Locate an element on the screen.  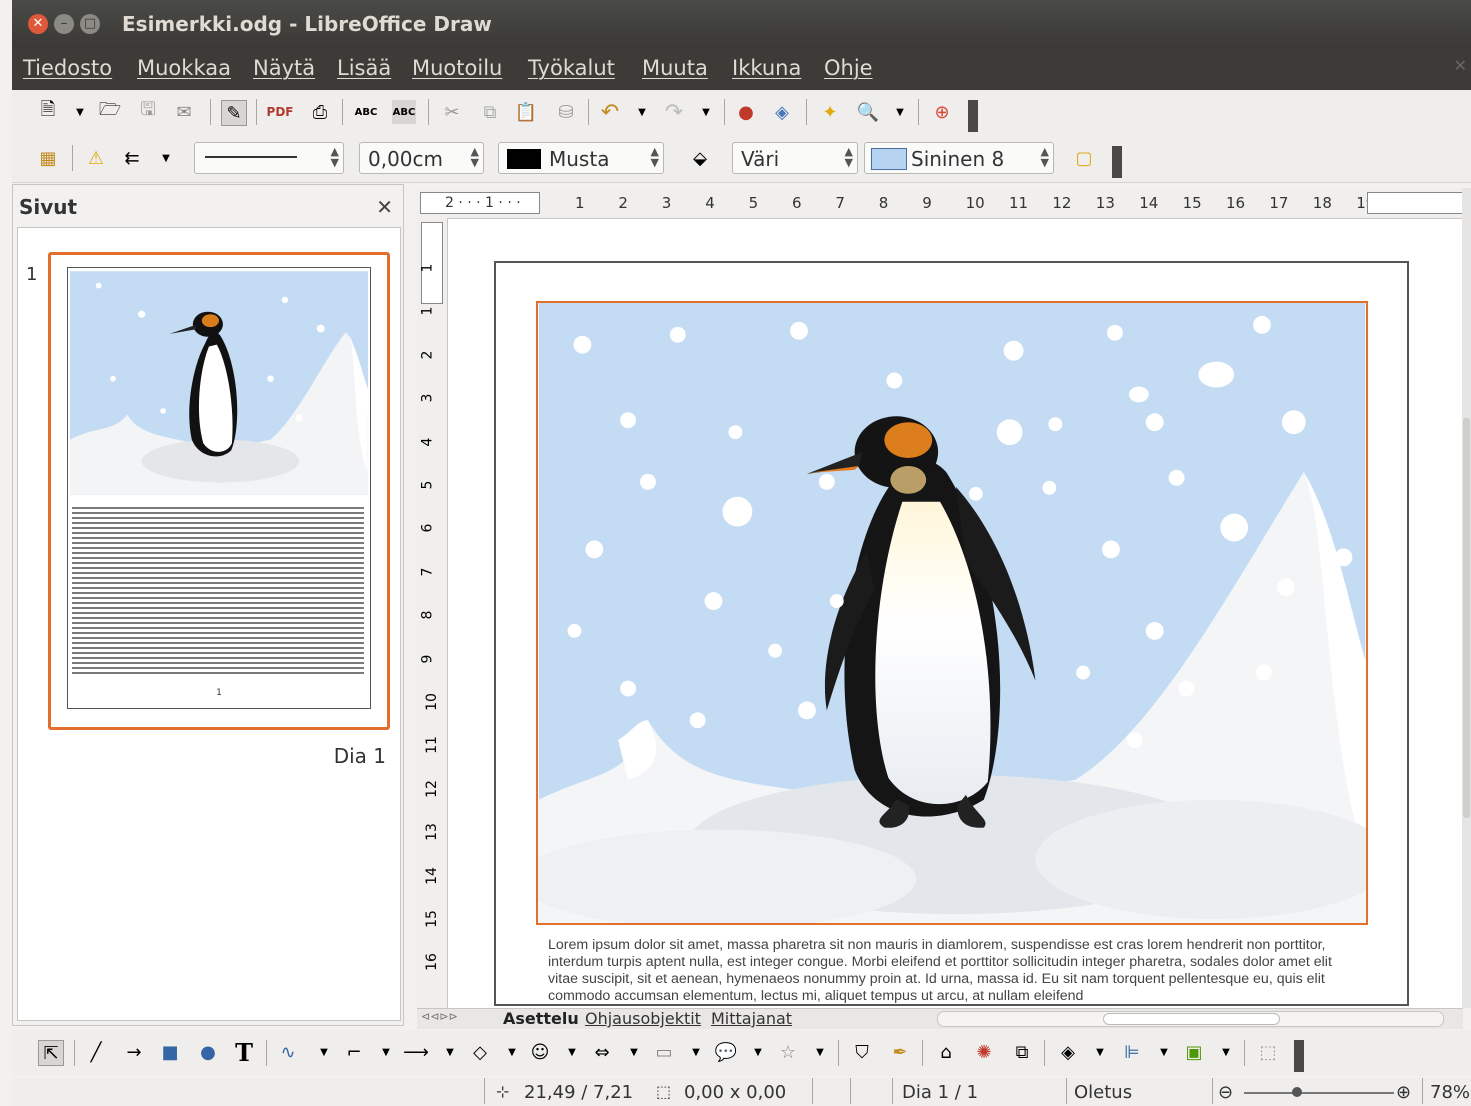
menu-lisaa: Lisää is located at coordinates (364, 68).